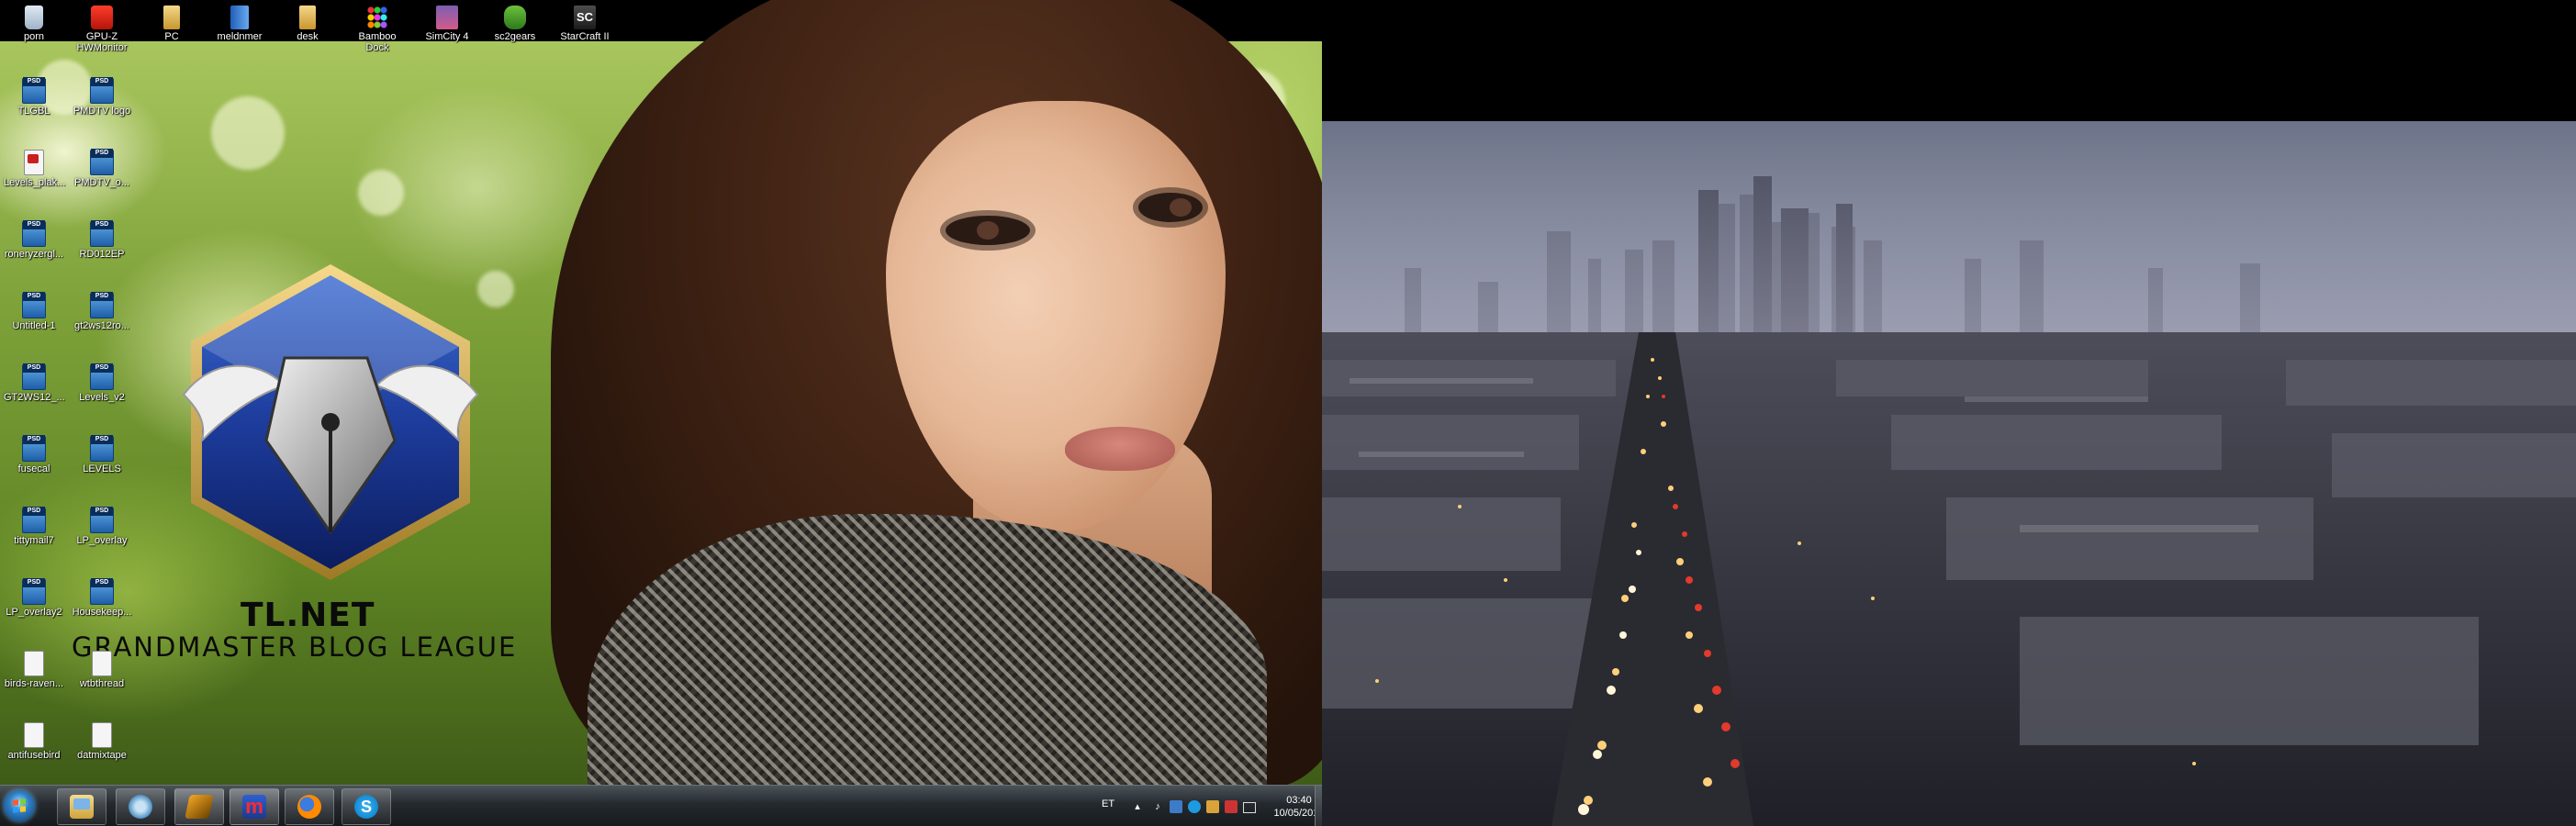  I want to click on starcraft-icon: SC, so click(585, 17).